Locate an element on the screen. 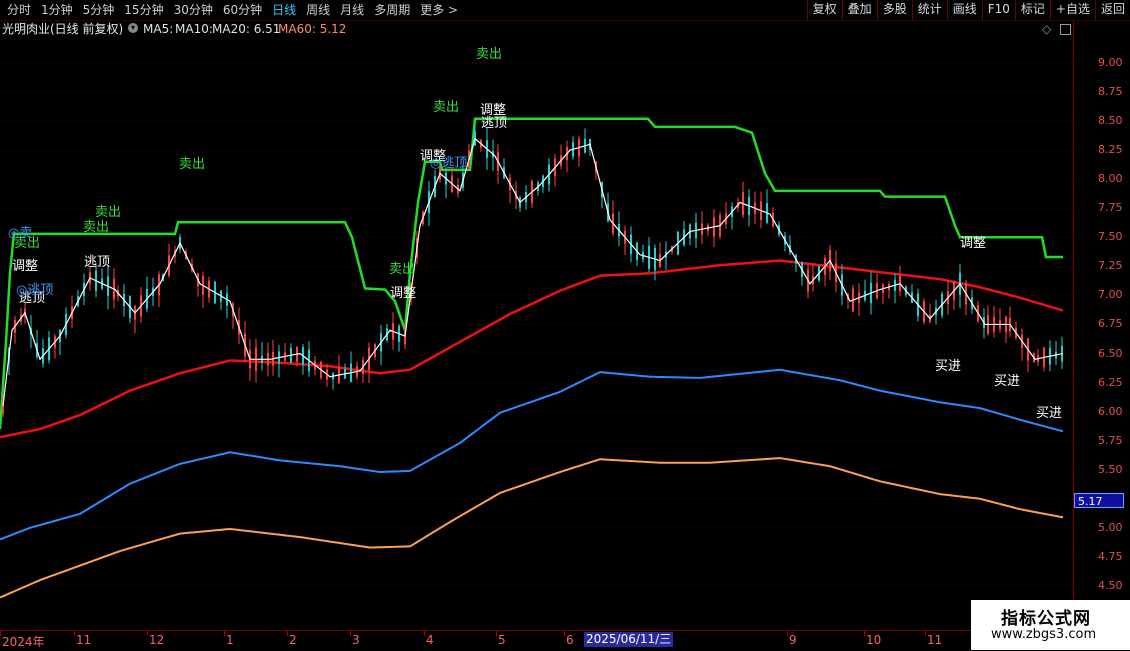 The width and height of the screenshot is (1130, 651). watermark-logo: 指标公式网 www.zbgs3.com is located at coordinates (1050, 625).